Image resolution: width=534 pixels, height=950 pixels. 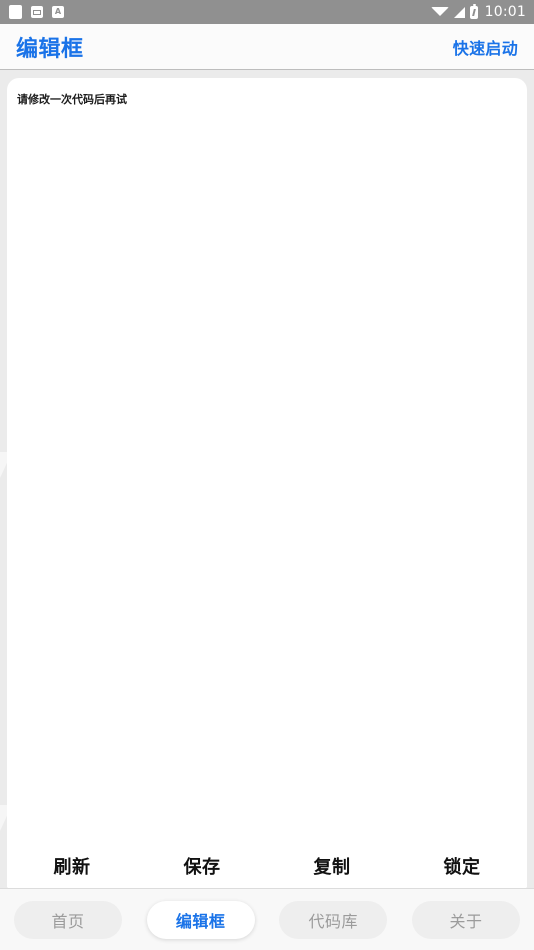 What do you see at coordinates (267, 99) in the screenshot?
I see `editor-text: 请修改一次代码后再试` at bounding box center [267, 99].